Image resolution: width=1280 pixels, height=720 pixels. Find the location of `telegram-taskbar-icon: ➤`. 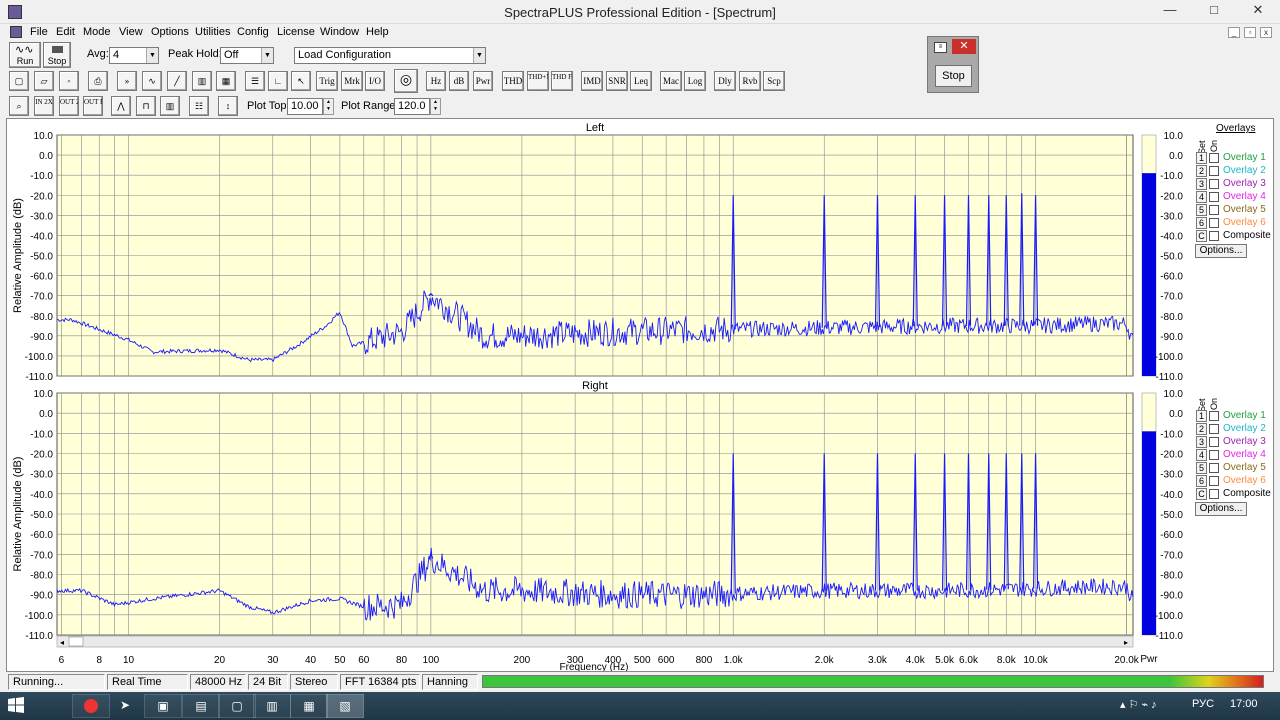

telegram-taskbar-icon: ➤ is located at coordinates (125, 706).